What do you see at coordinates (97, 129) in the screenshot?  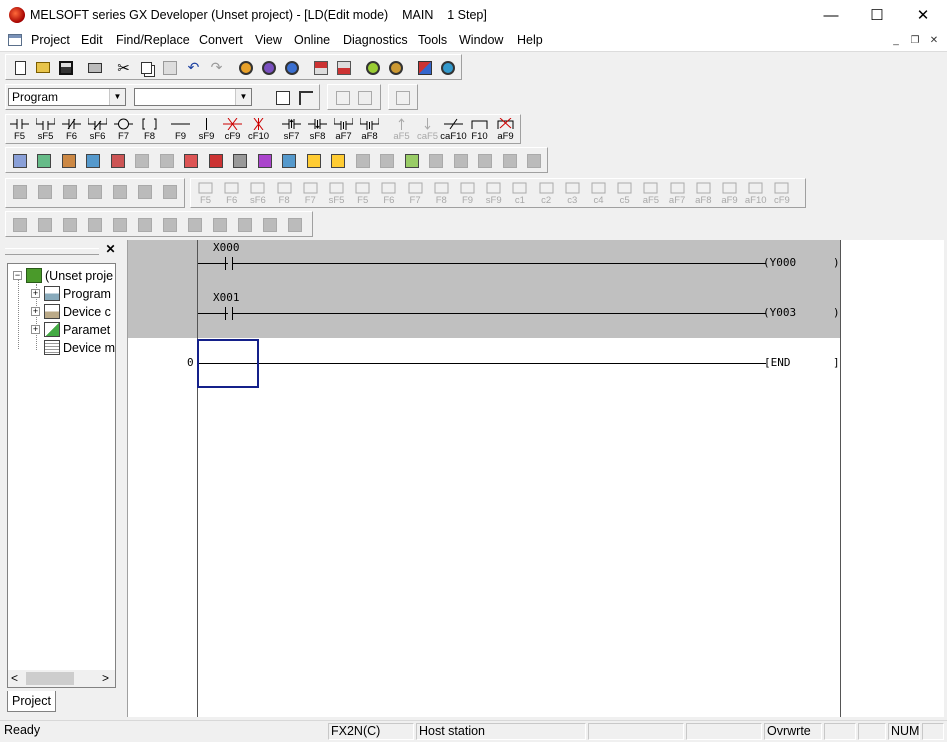 I see `ladder-parallel-nc-contact-button: sF6` at bounding box center [97, 129].